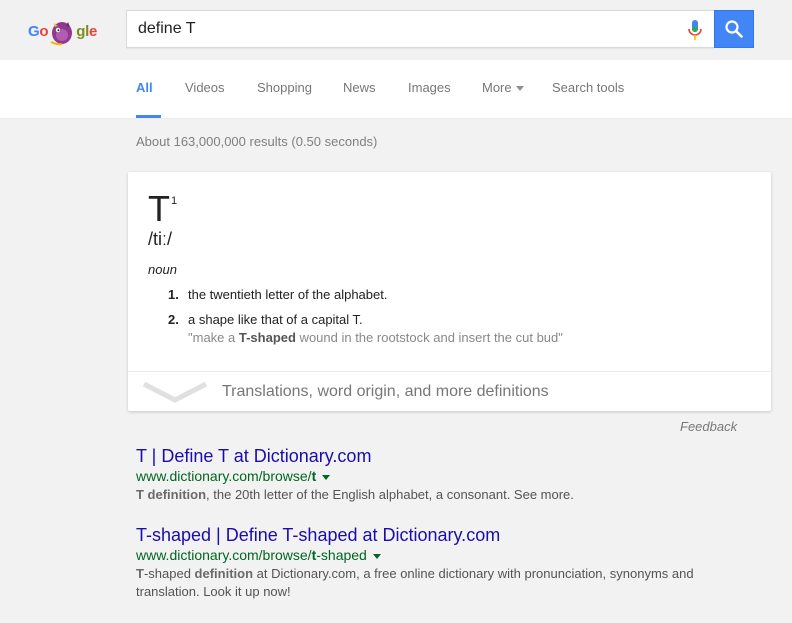 The width and height of the screenshot is (792, 623). Describe the element at coordinates (436, 456) in the screenshot. I see `result-title-link: T | Define T at Dictionary.com` at that location.